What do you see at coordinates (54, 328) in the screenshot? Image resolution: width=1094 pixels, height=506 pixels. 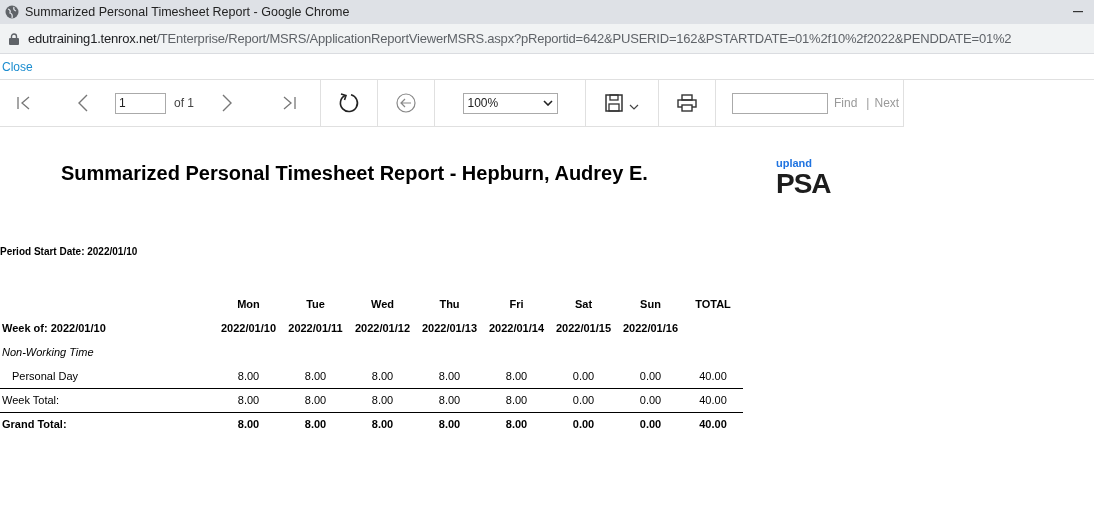 I see `week-label: Week of: 2022/01/10` at bounding box center [54, 328].